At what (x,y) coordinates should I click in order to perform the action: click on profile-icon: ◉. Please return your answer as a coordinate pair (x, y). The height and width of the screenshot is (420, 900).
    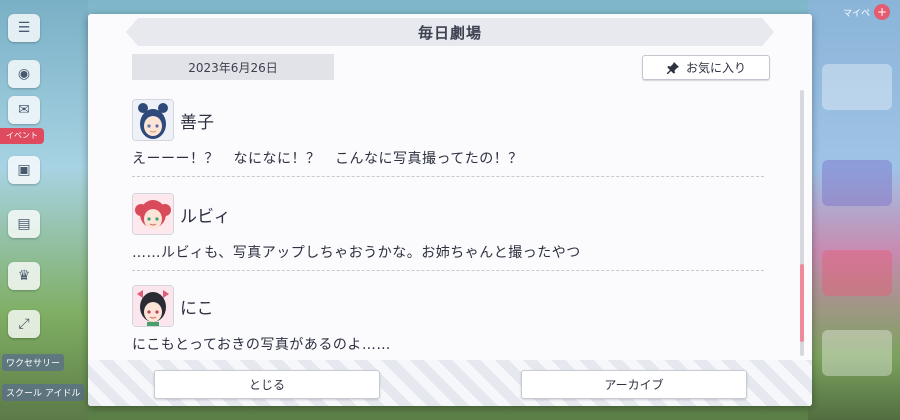
    Looking at the image, I should click on (24, 74).